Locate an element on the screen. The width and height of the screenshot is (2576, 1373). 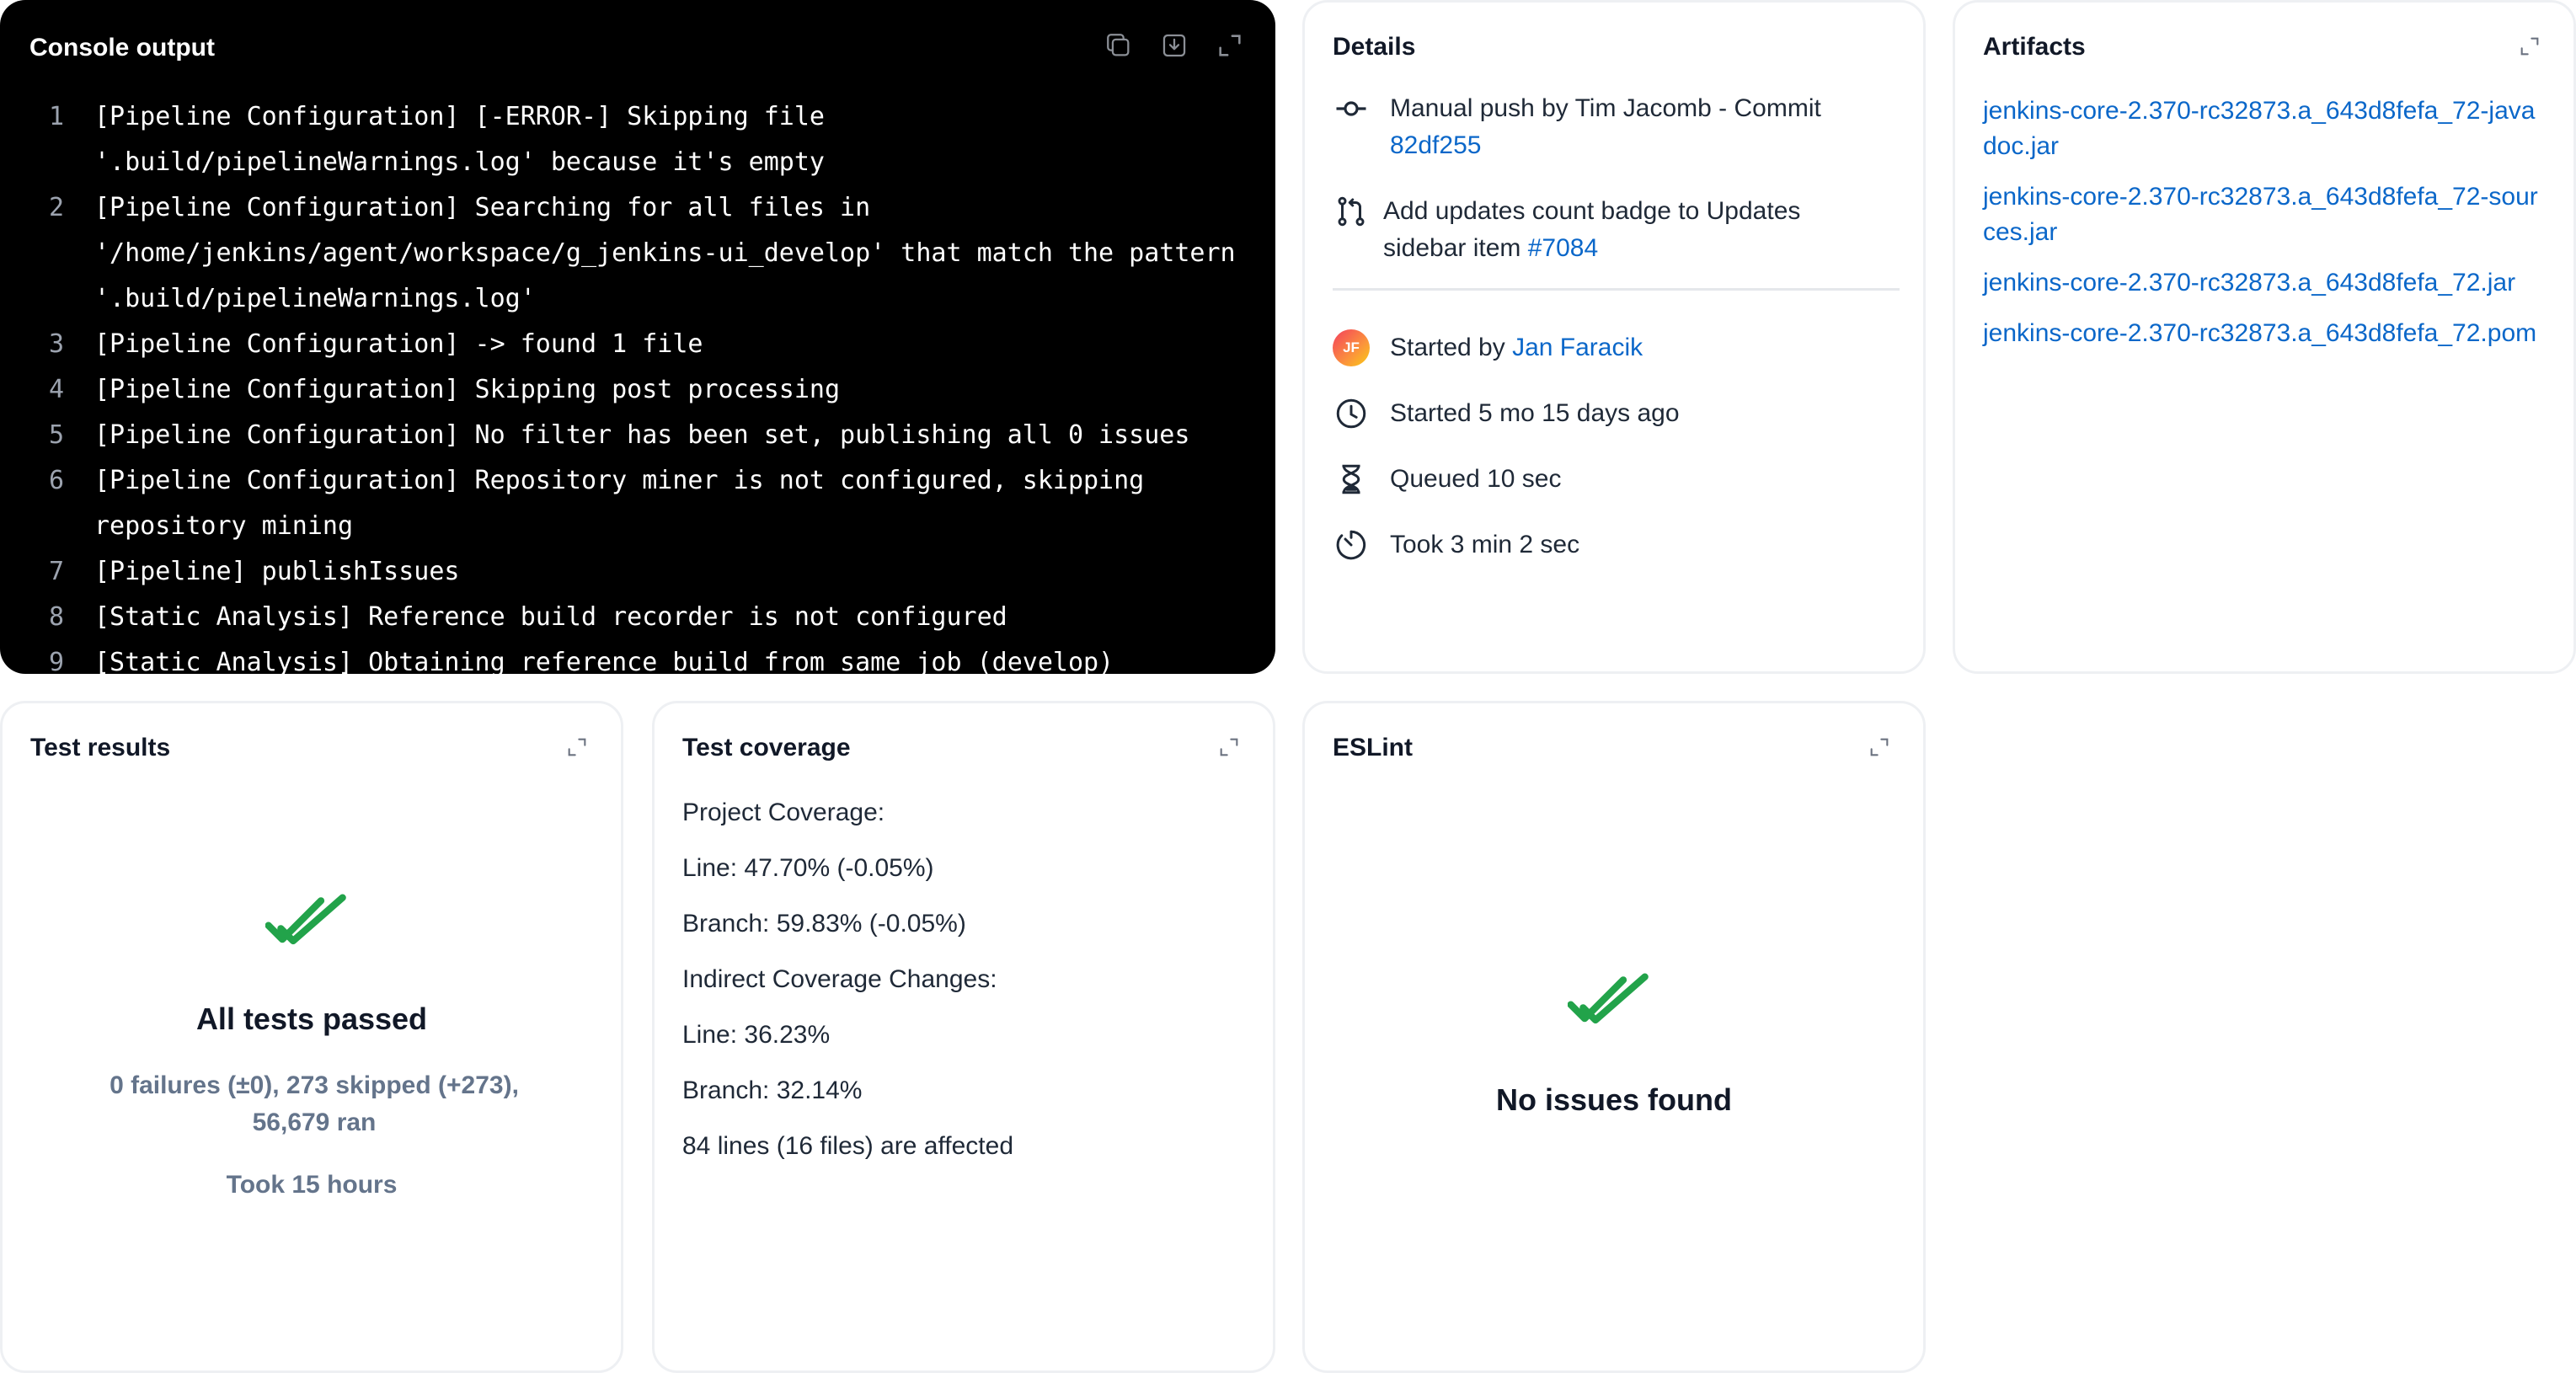
coverage-line: Project Coverage: is located at coordinates (783, 812).